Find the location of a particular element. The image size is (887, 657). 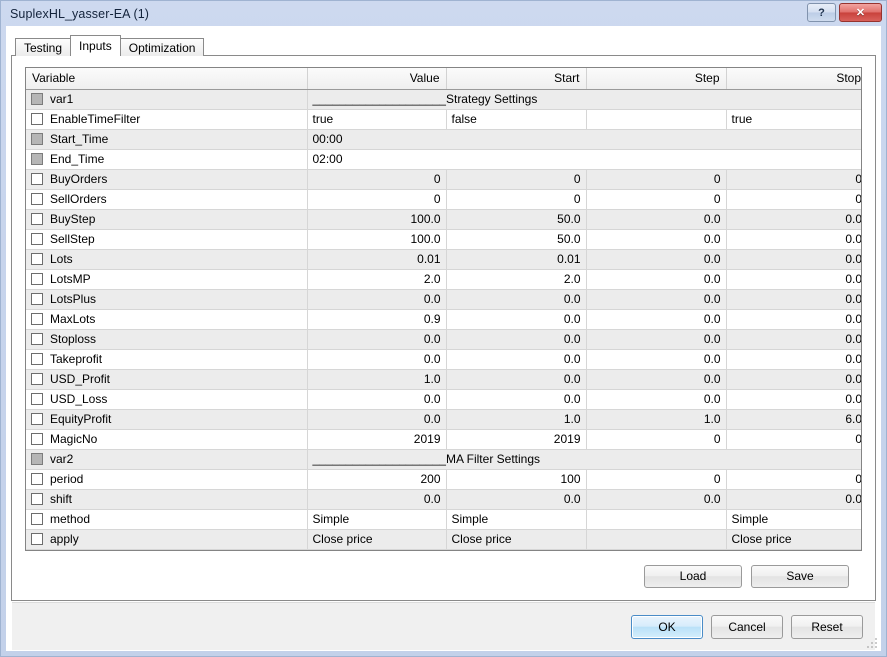

tab-inputs: Inputs is located at coordinates (95, 45).